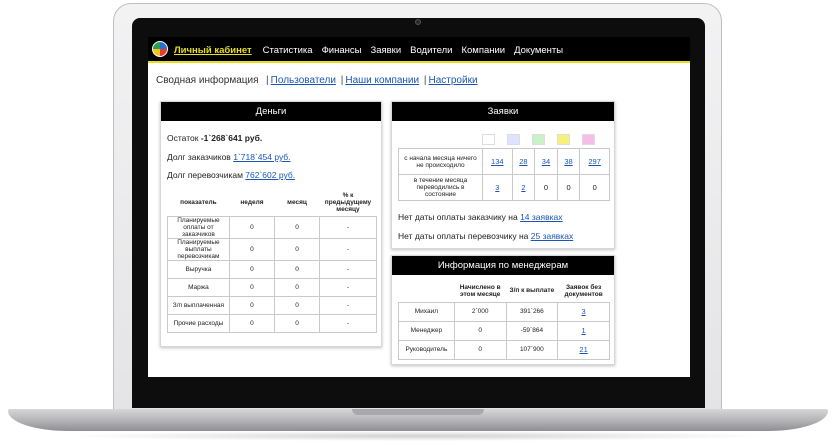 The width and height of the screenshot is (837, 446). I want to click on carriers-debt-line: Долг перевозчикам 762`602 руб., so click(231, 175).